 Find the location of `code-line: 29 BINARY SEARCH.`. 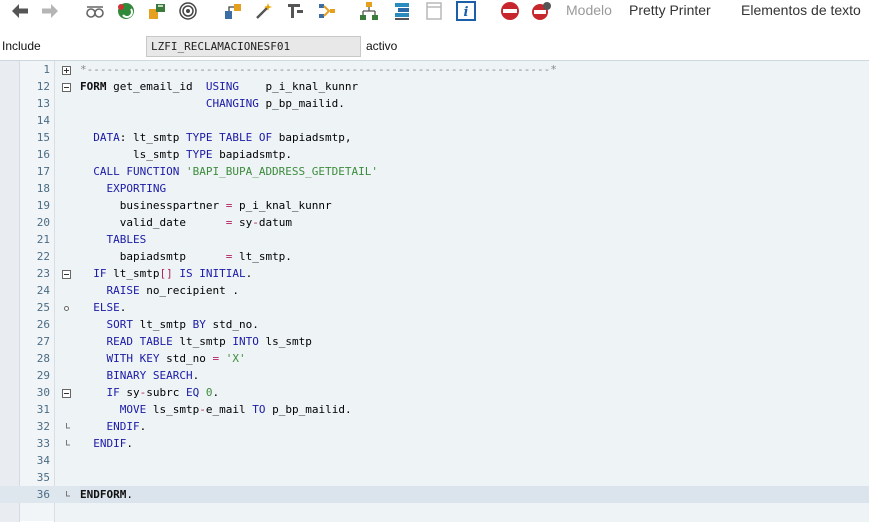

code-line: 29 BINARY SEARCH. is located at coordinates (434, 375).